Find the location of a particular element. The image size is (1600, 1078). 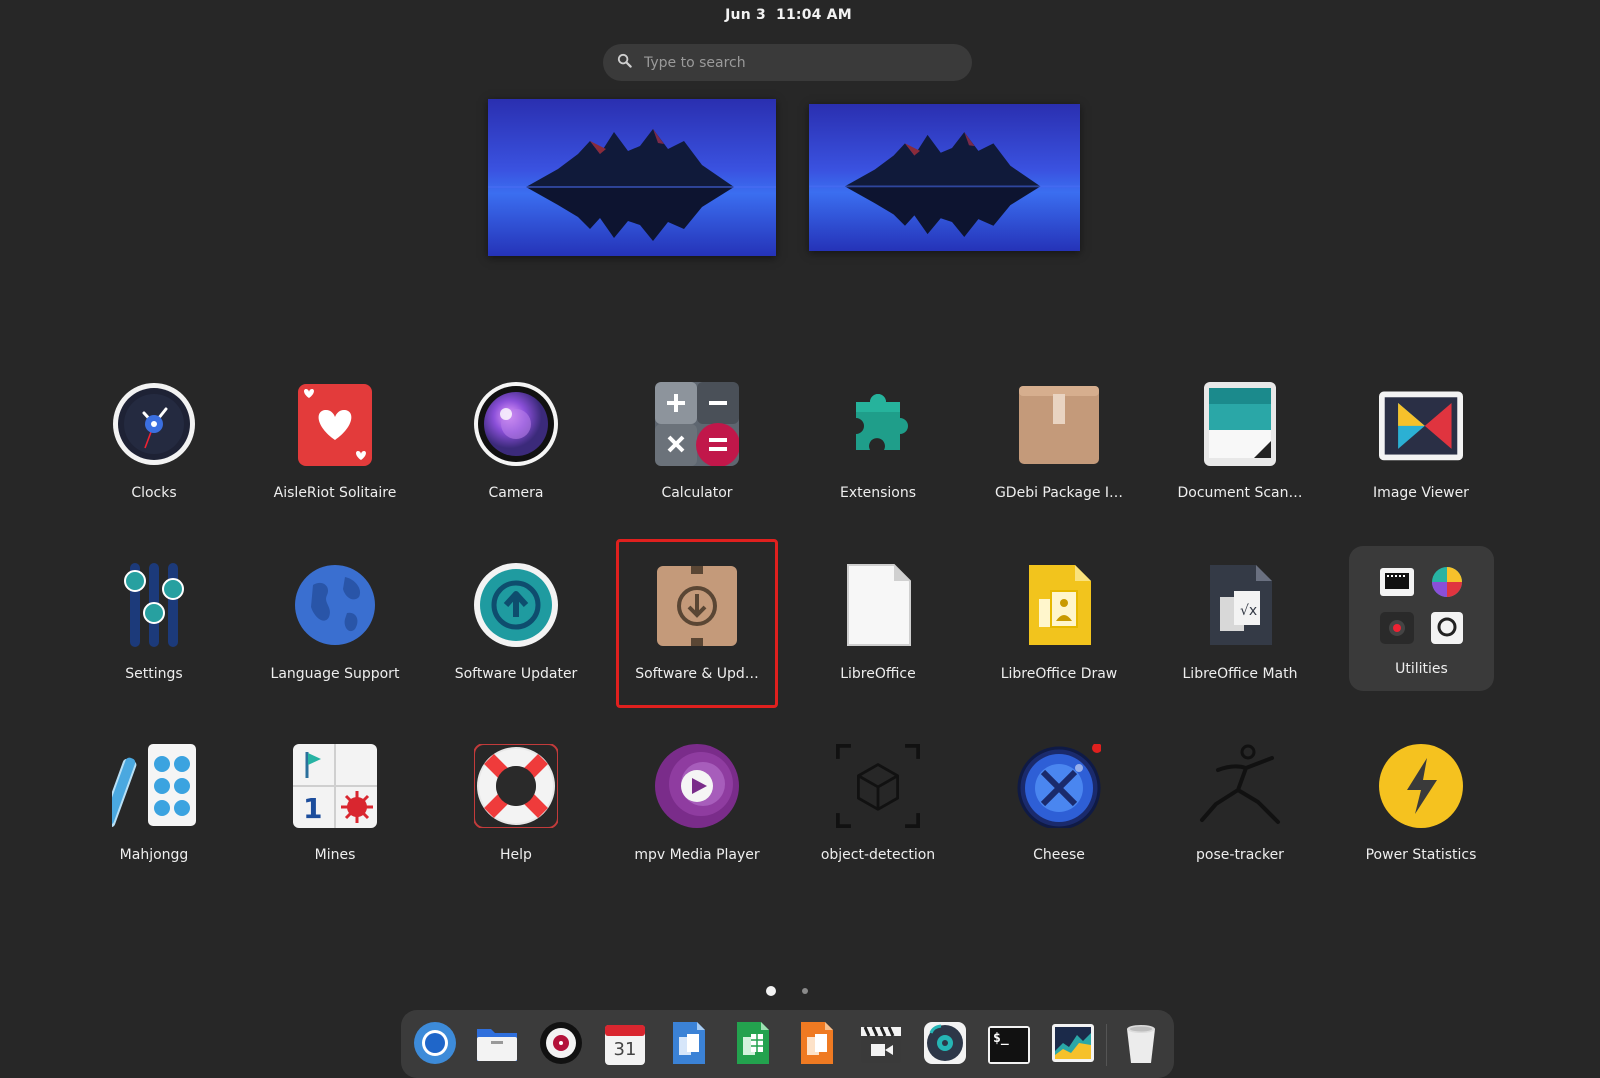

dock-trash is located at coordinates (1141, 1045).